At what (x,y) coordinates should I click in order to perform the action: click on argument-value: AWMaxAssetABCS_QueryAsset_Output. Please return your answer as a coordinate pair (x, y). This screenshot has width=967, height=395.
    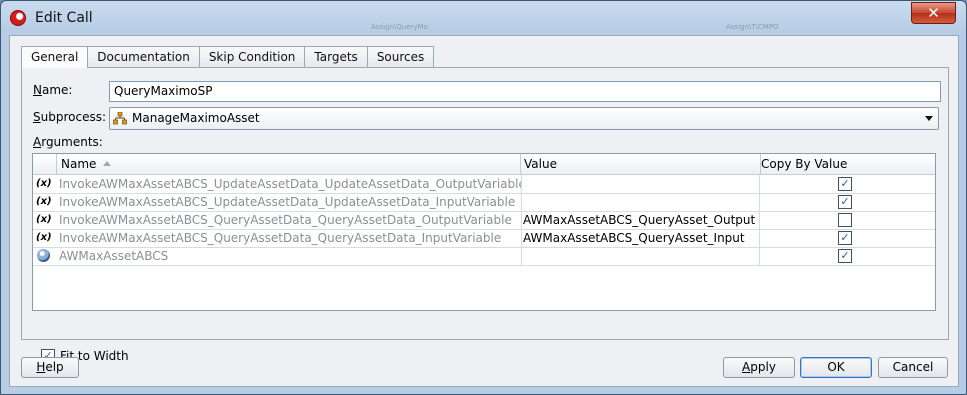
    Looking at the image, I should click on (640, 220).